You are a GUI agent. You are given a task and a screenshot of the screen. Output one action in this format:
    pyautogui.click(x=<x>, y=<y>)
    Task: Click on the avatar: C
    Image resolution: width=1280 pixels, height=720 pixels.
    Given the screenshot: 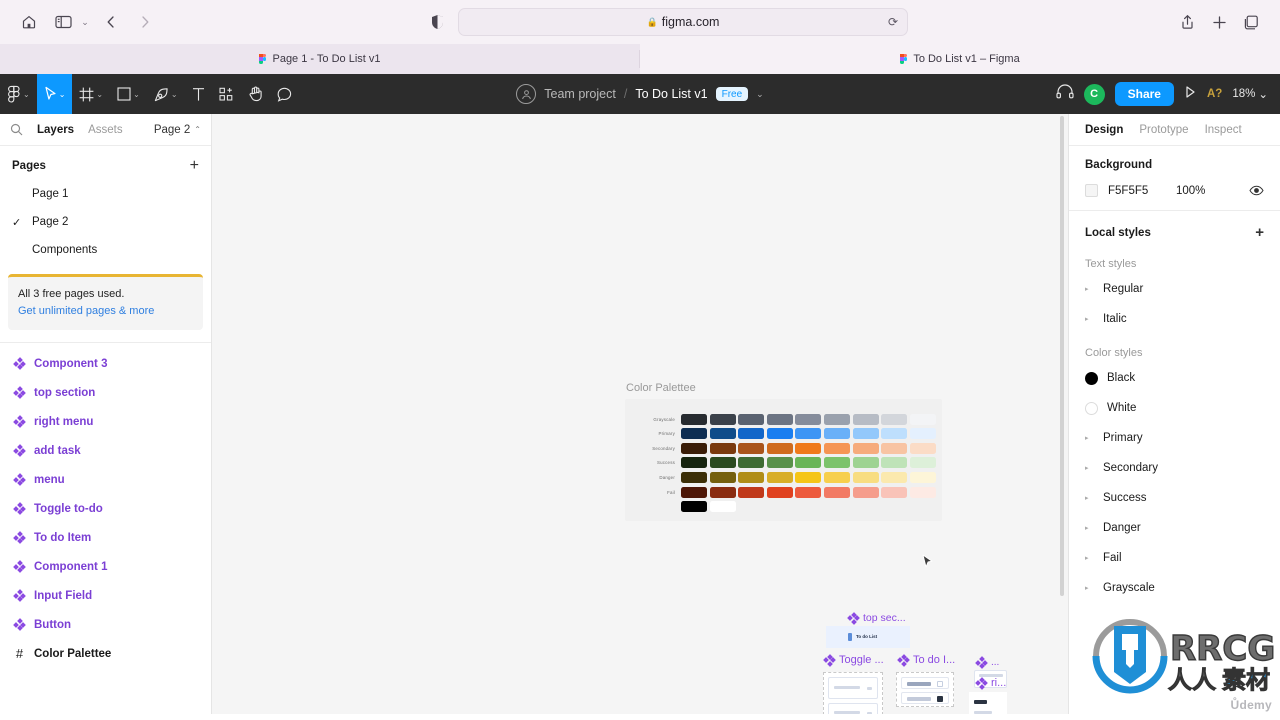 What is the action you would take?
    pyautogui.click(x=1094, y=94)
    